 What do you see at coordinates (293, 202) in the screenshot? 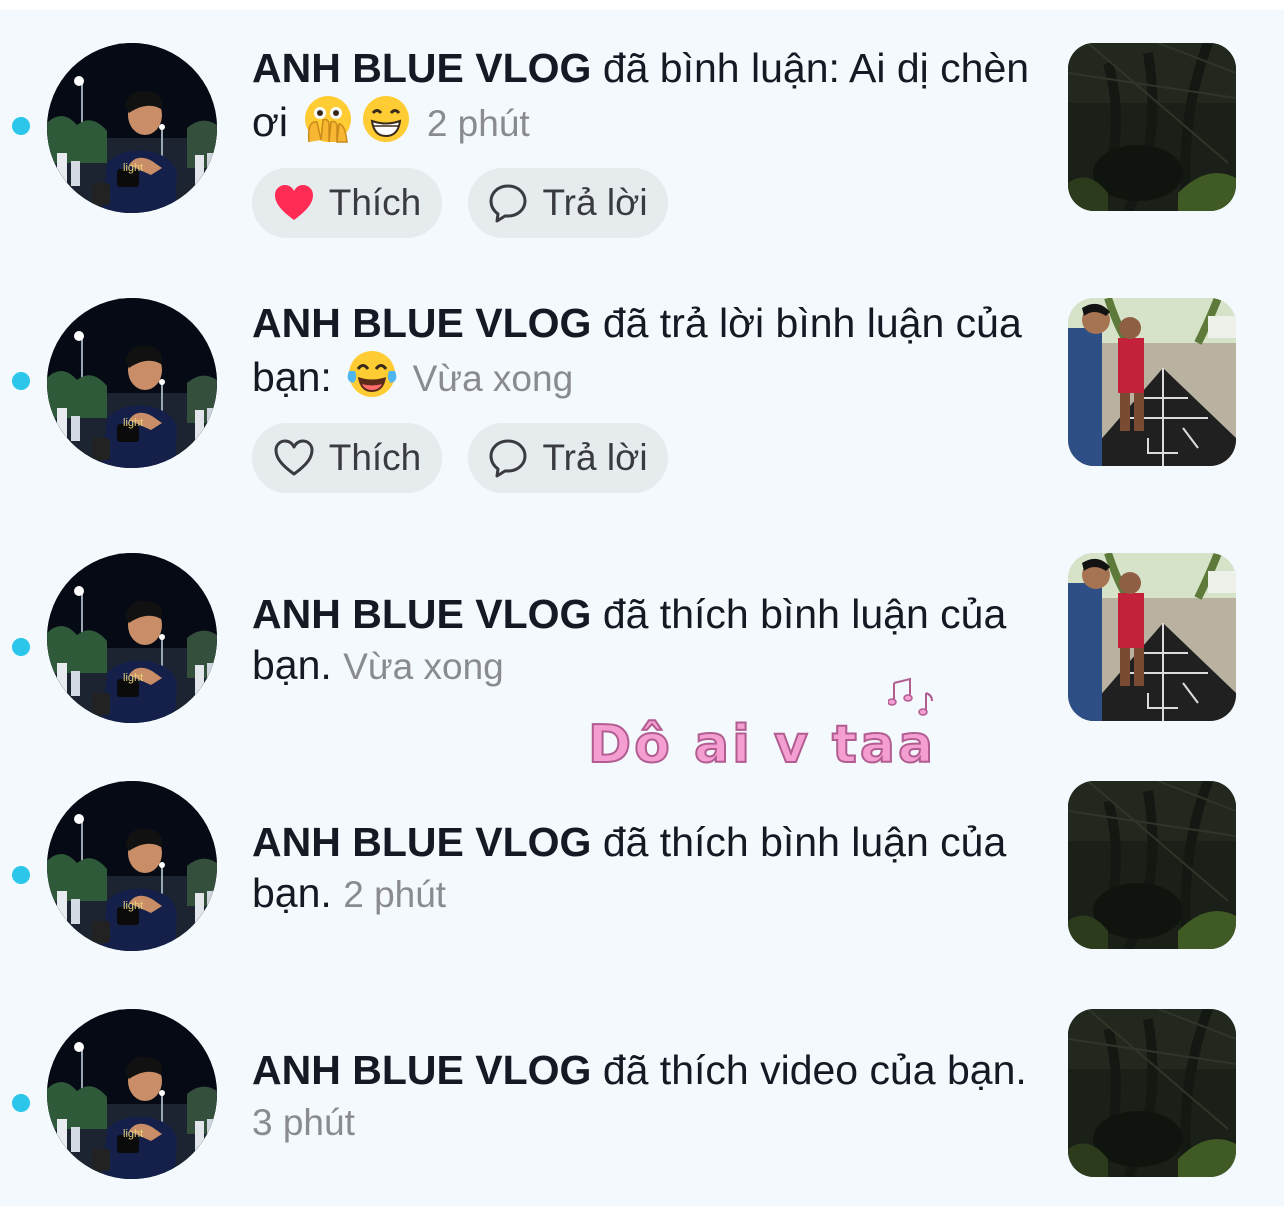
I see `heart-filled-icon` at bounding box center [293, 202].